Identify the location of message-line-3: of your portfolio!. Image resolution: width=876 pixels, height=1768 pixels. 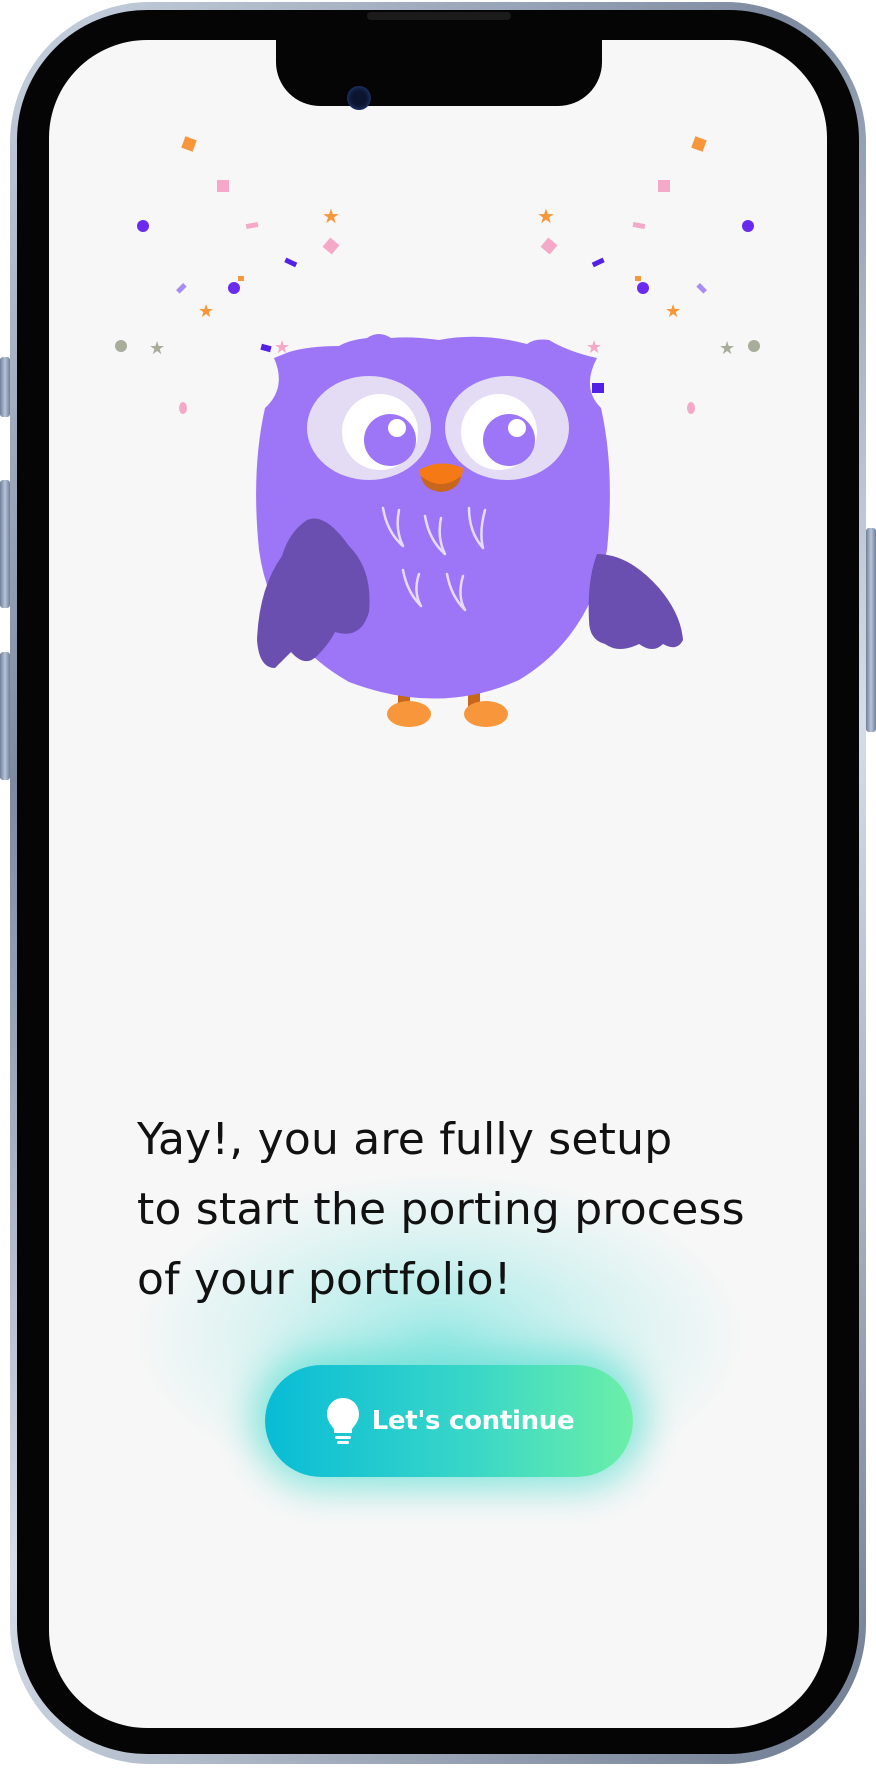
(324, 1279).